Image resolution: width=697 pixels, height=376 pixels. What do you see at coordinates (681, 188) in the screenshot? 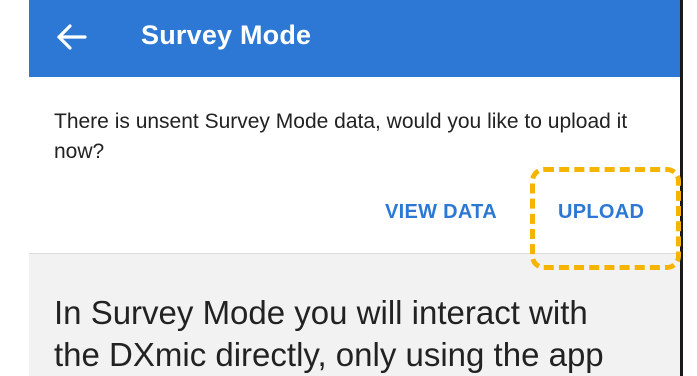
I see `screen-edge` at bounding box center [681, 188].